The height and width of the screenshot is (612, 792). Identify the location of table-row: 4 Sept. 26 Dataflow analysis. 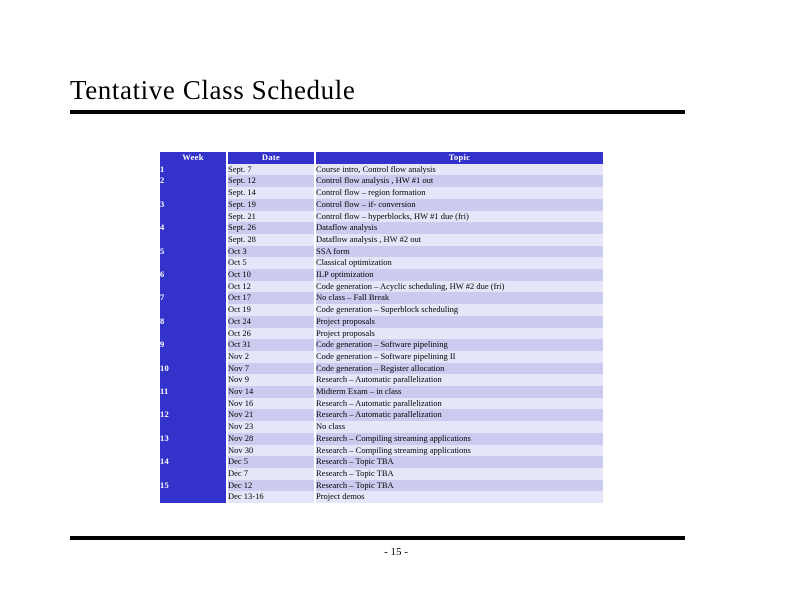
(381, 228).